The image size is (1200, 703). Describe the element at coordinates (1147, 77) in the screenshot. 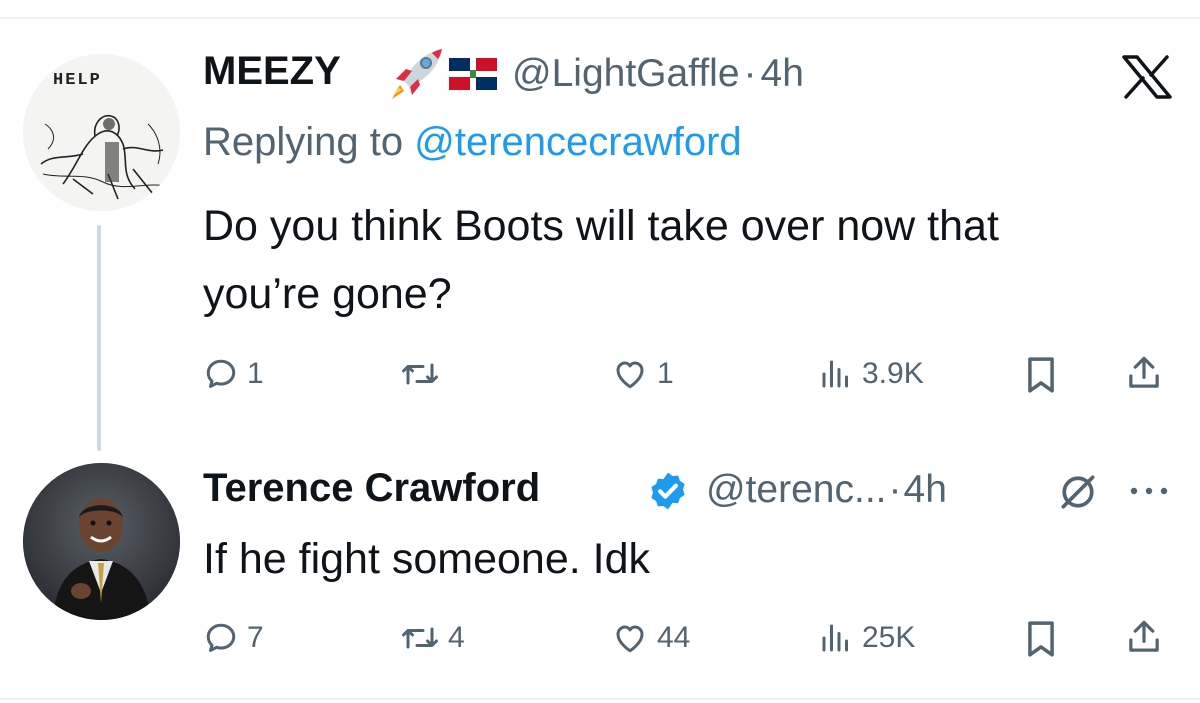

I see `x-logo-icon` at that location.